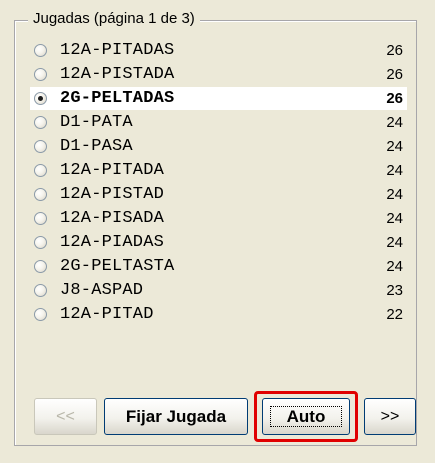 The image size is (435, 463). What do you see at coordinates (114, 19) in the screenshot?
I see `group-title: Jugadas (página 1 de 3)` at bounding box center [114, 19].